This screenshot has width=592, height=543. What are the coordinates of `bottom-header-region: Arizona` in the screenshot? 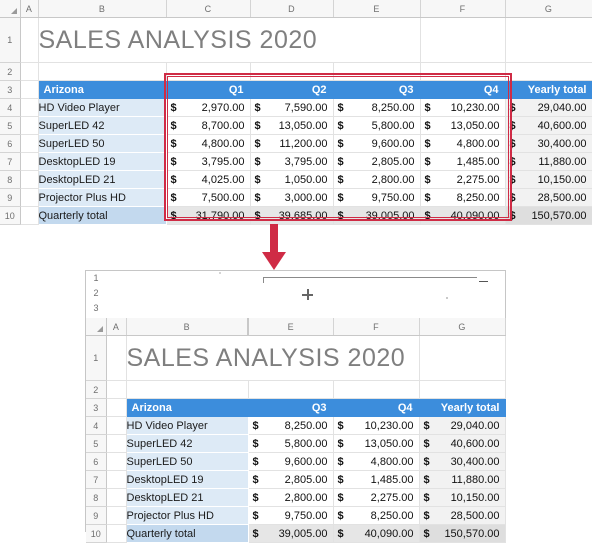 It's located at (187, 407).